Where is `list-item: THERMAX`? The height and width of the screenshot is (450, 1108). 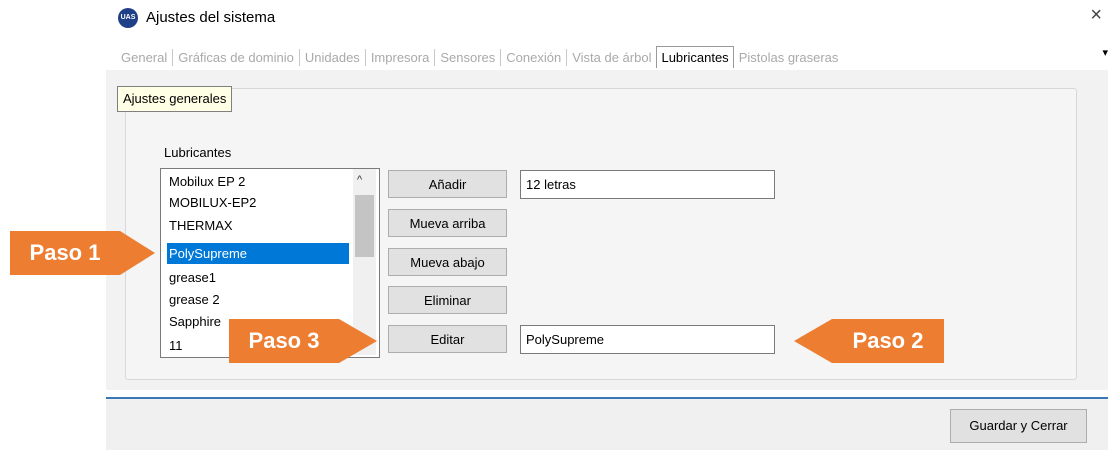
list-item: THERMAX is located at coordinates (258, 225).